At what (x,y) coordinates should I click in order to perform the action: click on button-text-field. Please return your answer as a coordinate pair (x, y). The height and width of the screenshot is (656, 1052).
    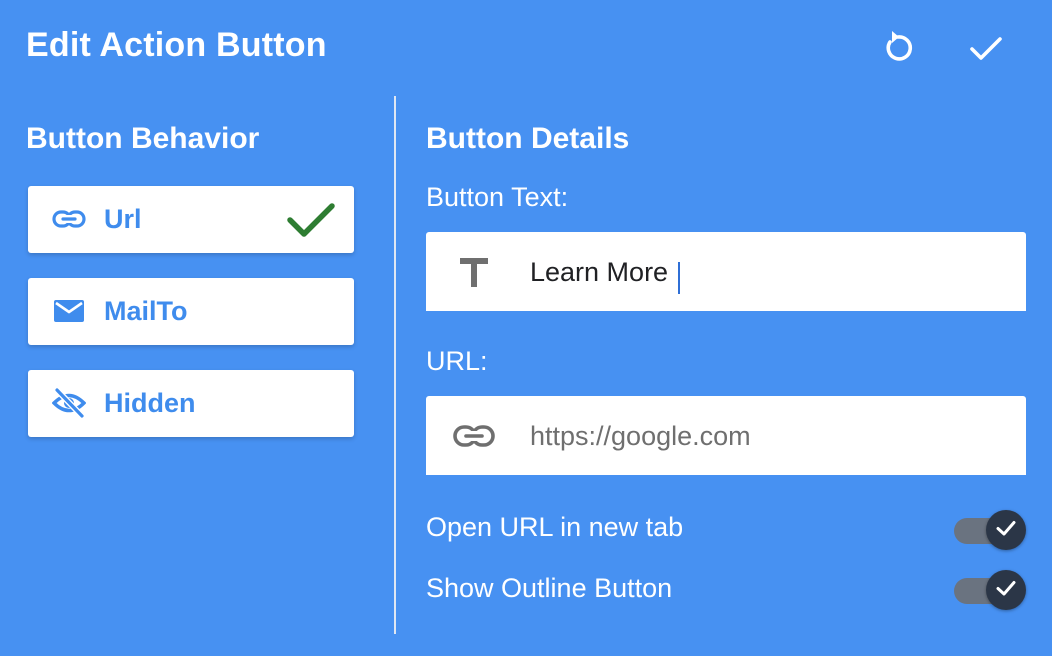
    Looking at the image, I should click on (726, 271).